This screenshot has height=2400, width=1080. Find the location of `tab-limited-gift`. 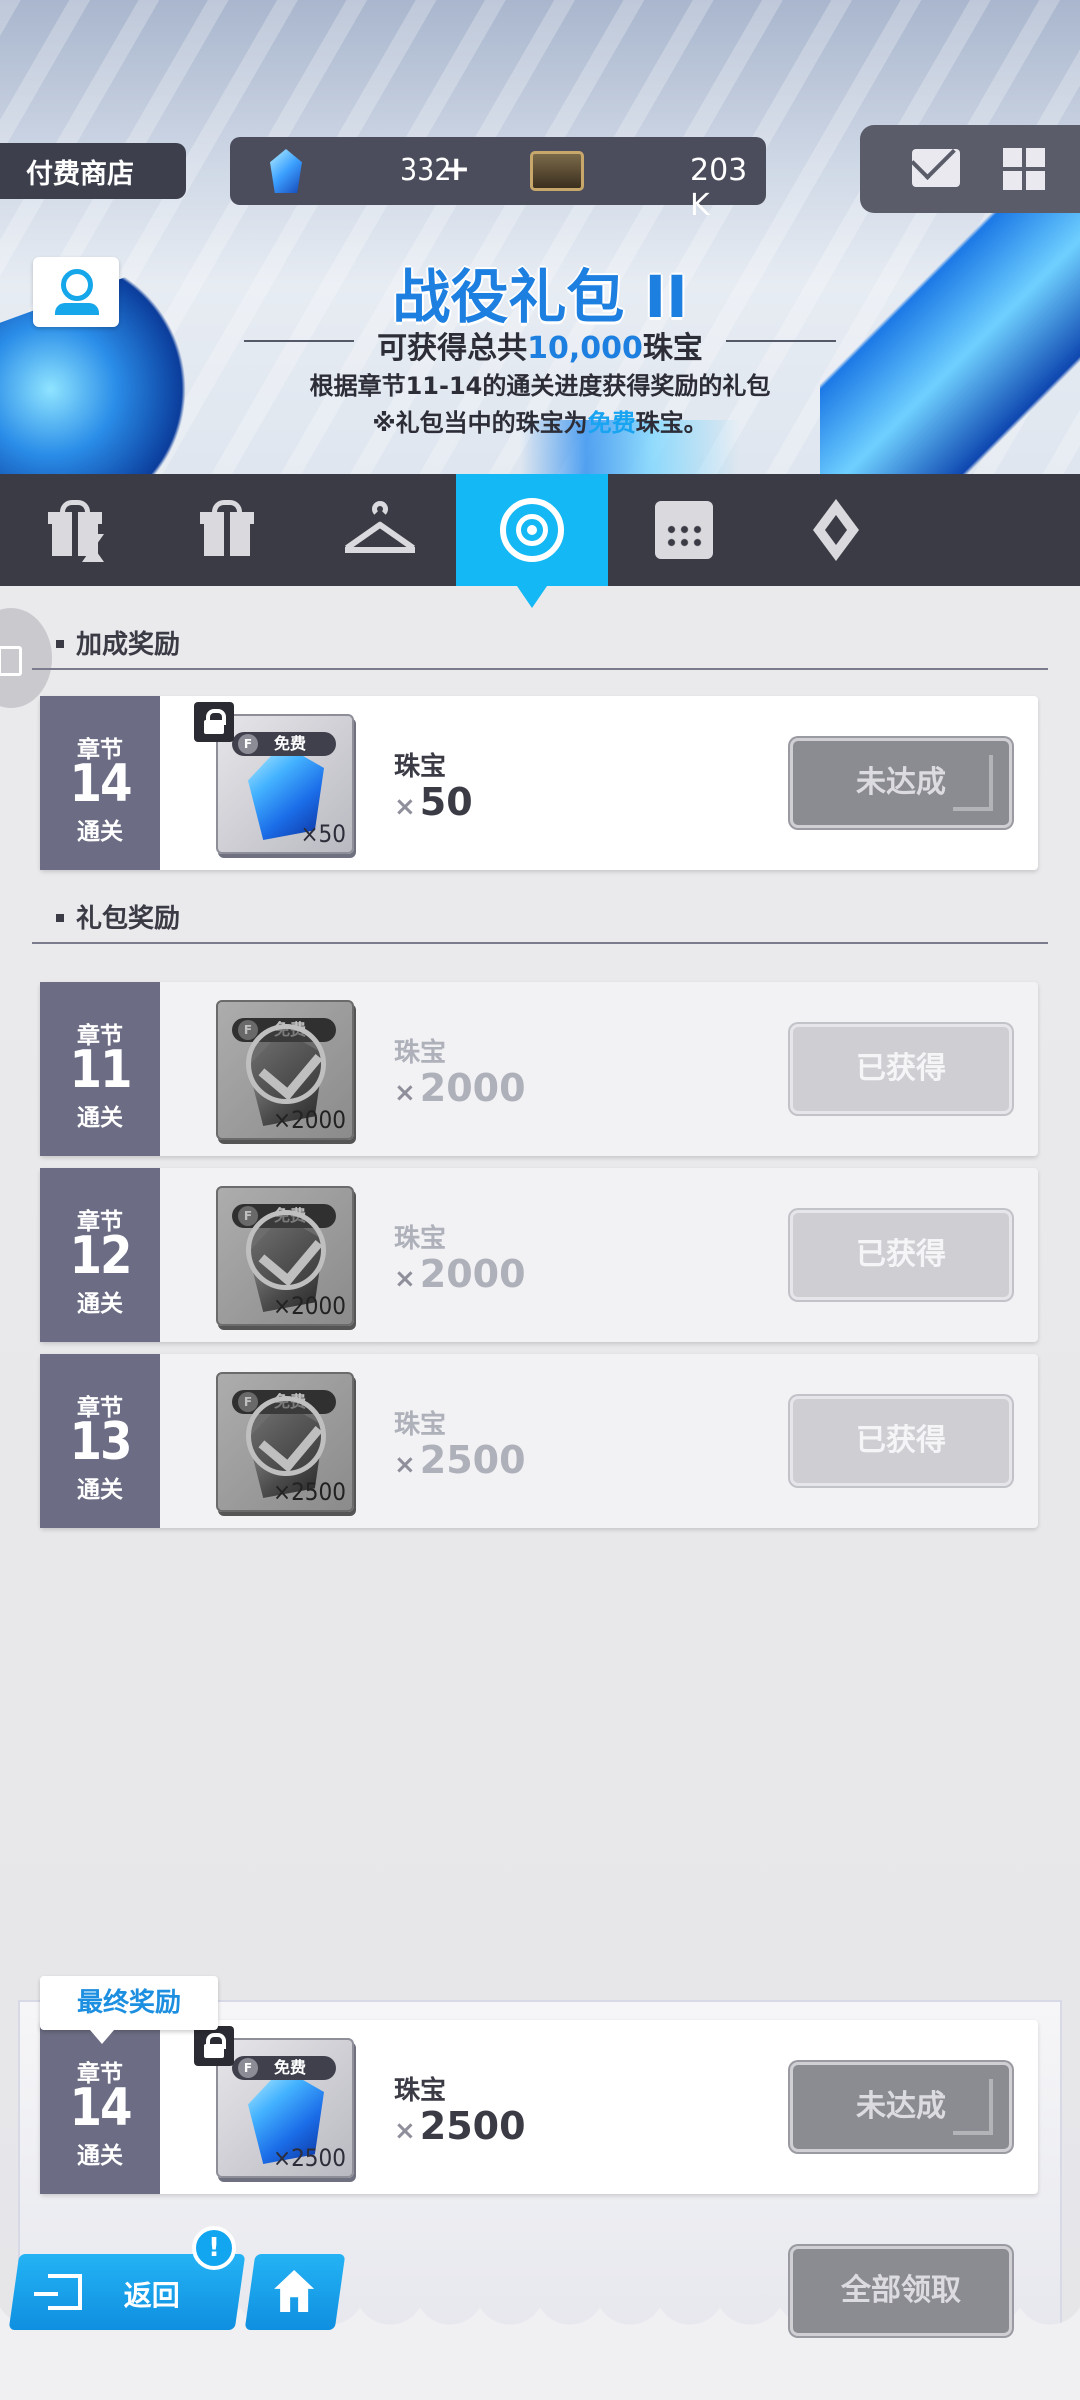

tab-limited-gift is located at coordinates (76, 530).